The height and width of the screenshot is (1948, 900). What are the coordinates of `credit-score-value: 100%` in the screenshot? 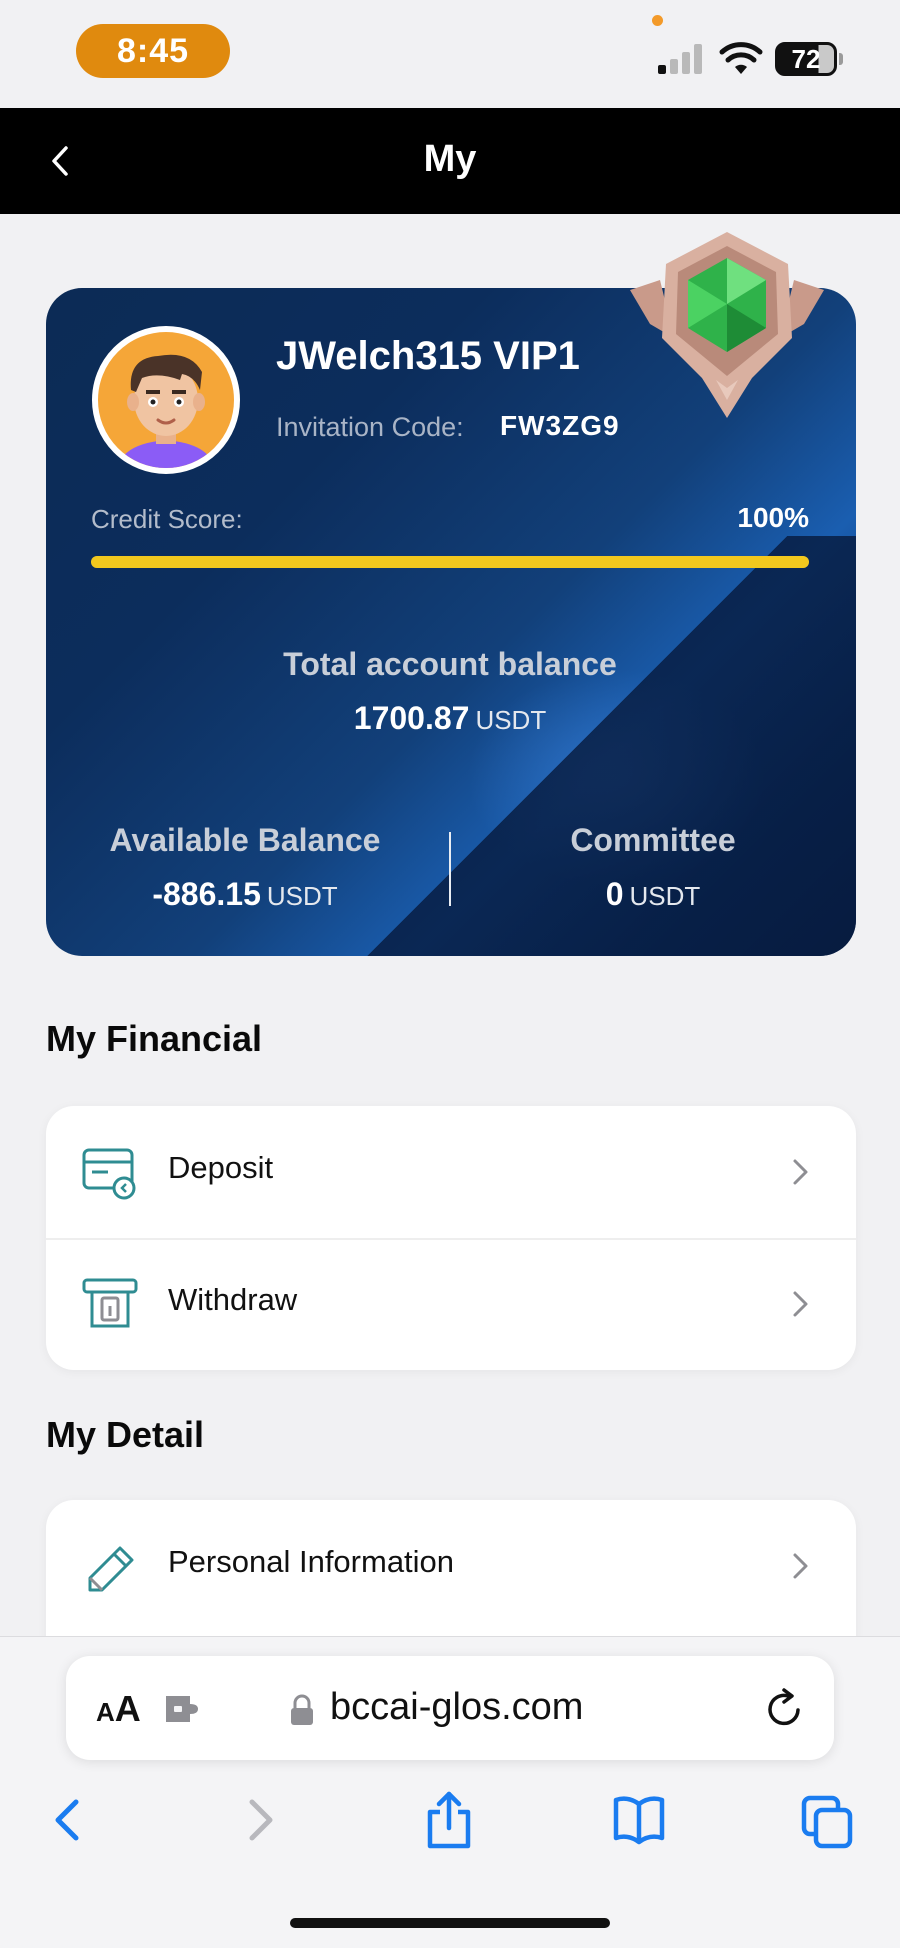 It's located at (773, 517).